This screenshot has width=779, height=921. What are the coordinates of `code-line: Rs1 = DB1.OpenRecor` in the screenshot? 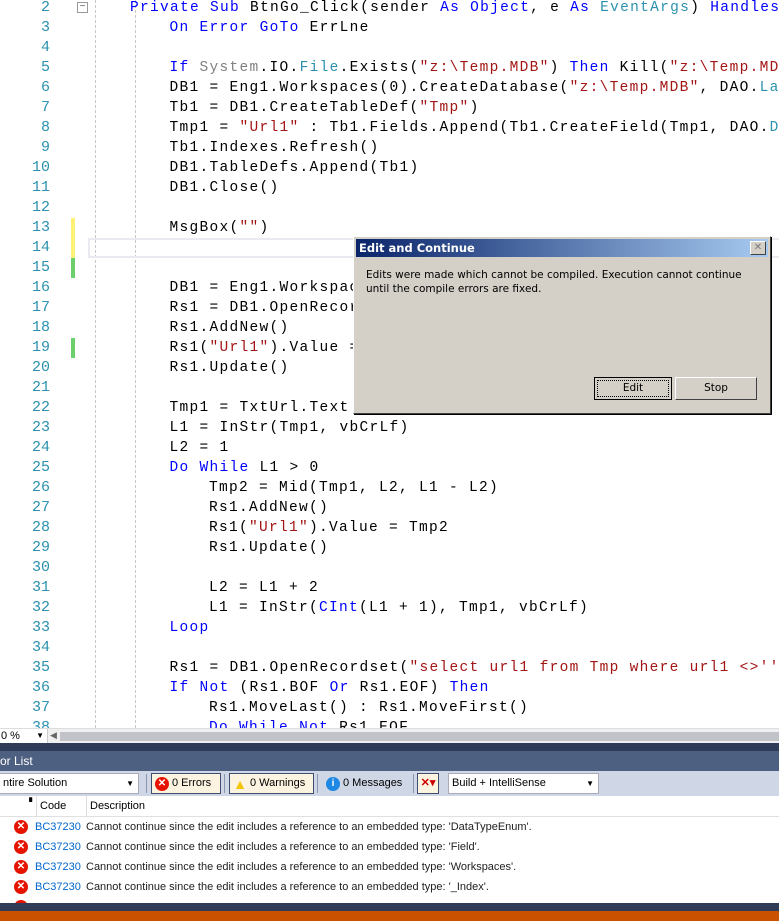 It's located at (265, 308).